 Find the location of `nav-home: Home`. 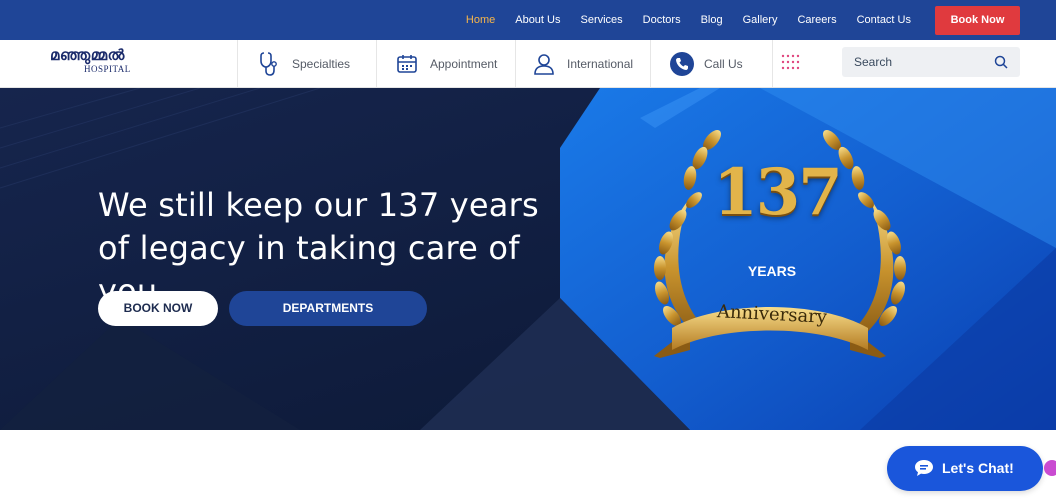

nav-home: Home is located at coordinates (480, 20).